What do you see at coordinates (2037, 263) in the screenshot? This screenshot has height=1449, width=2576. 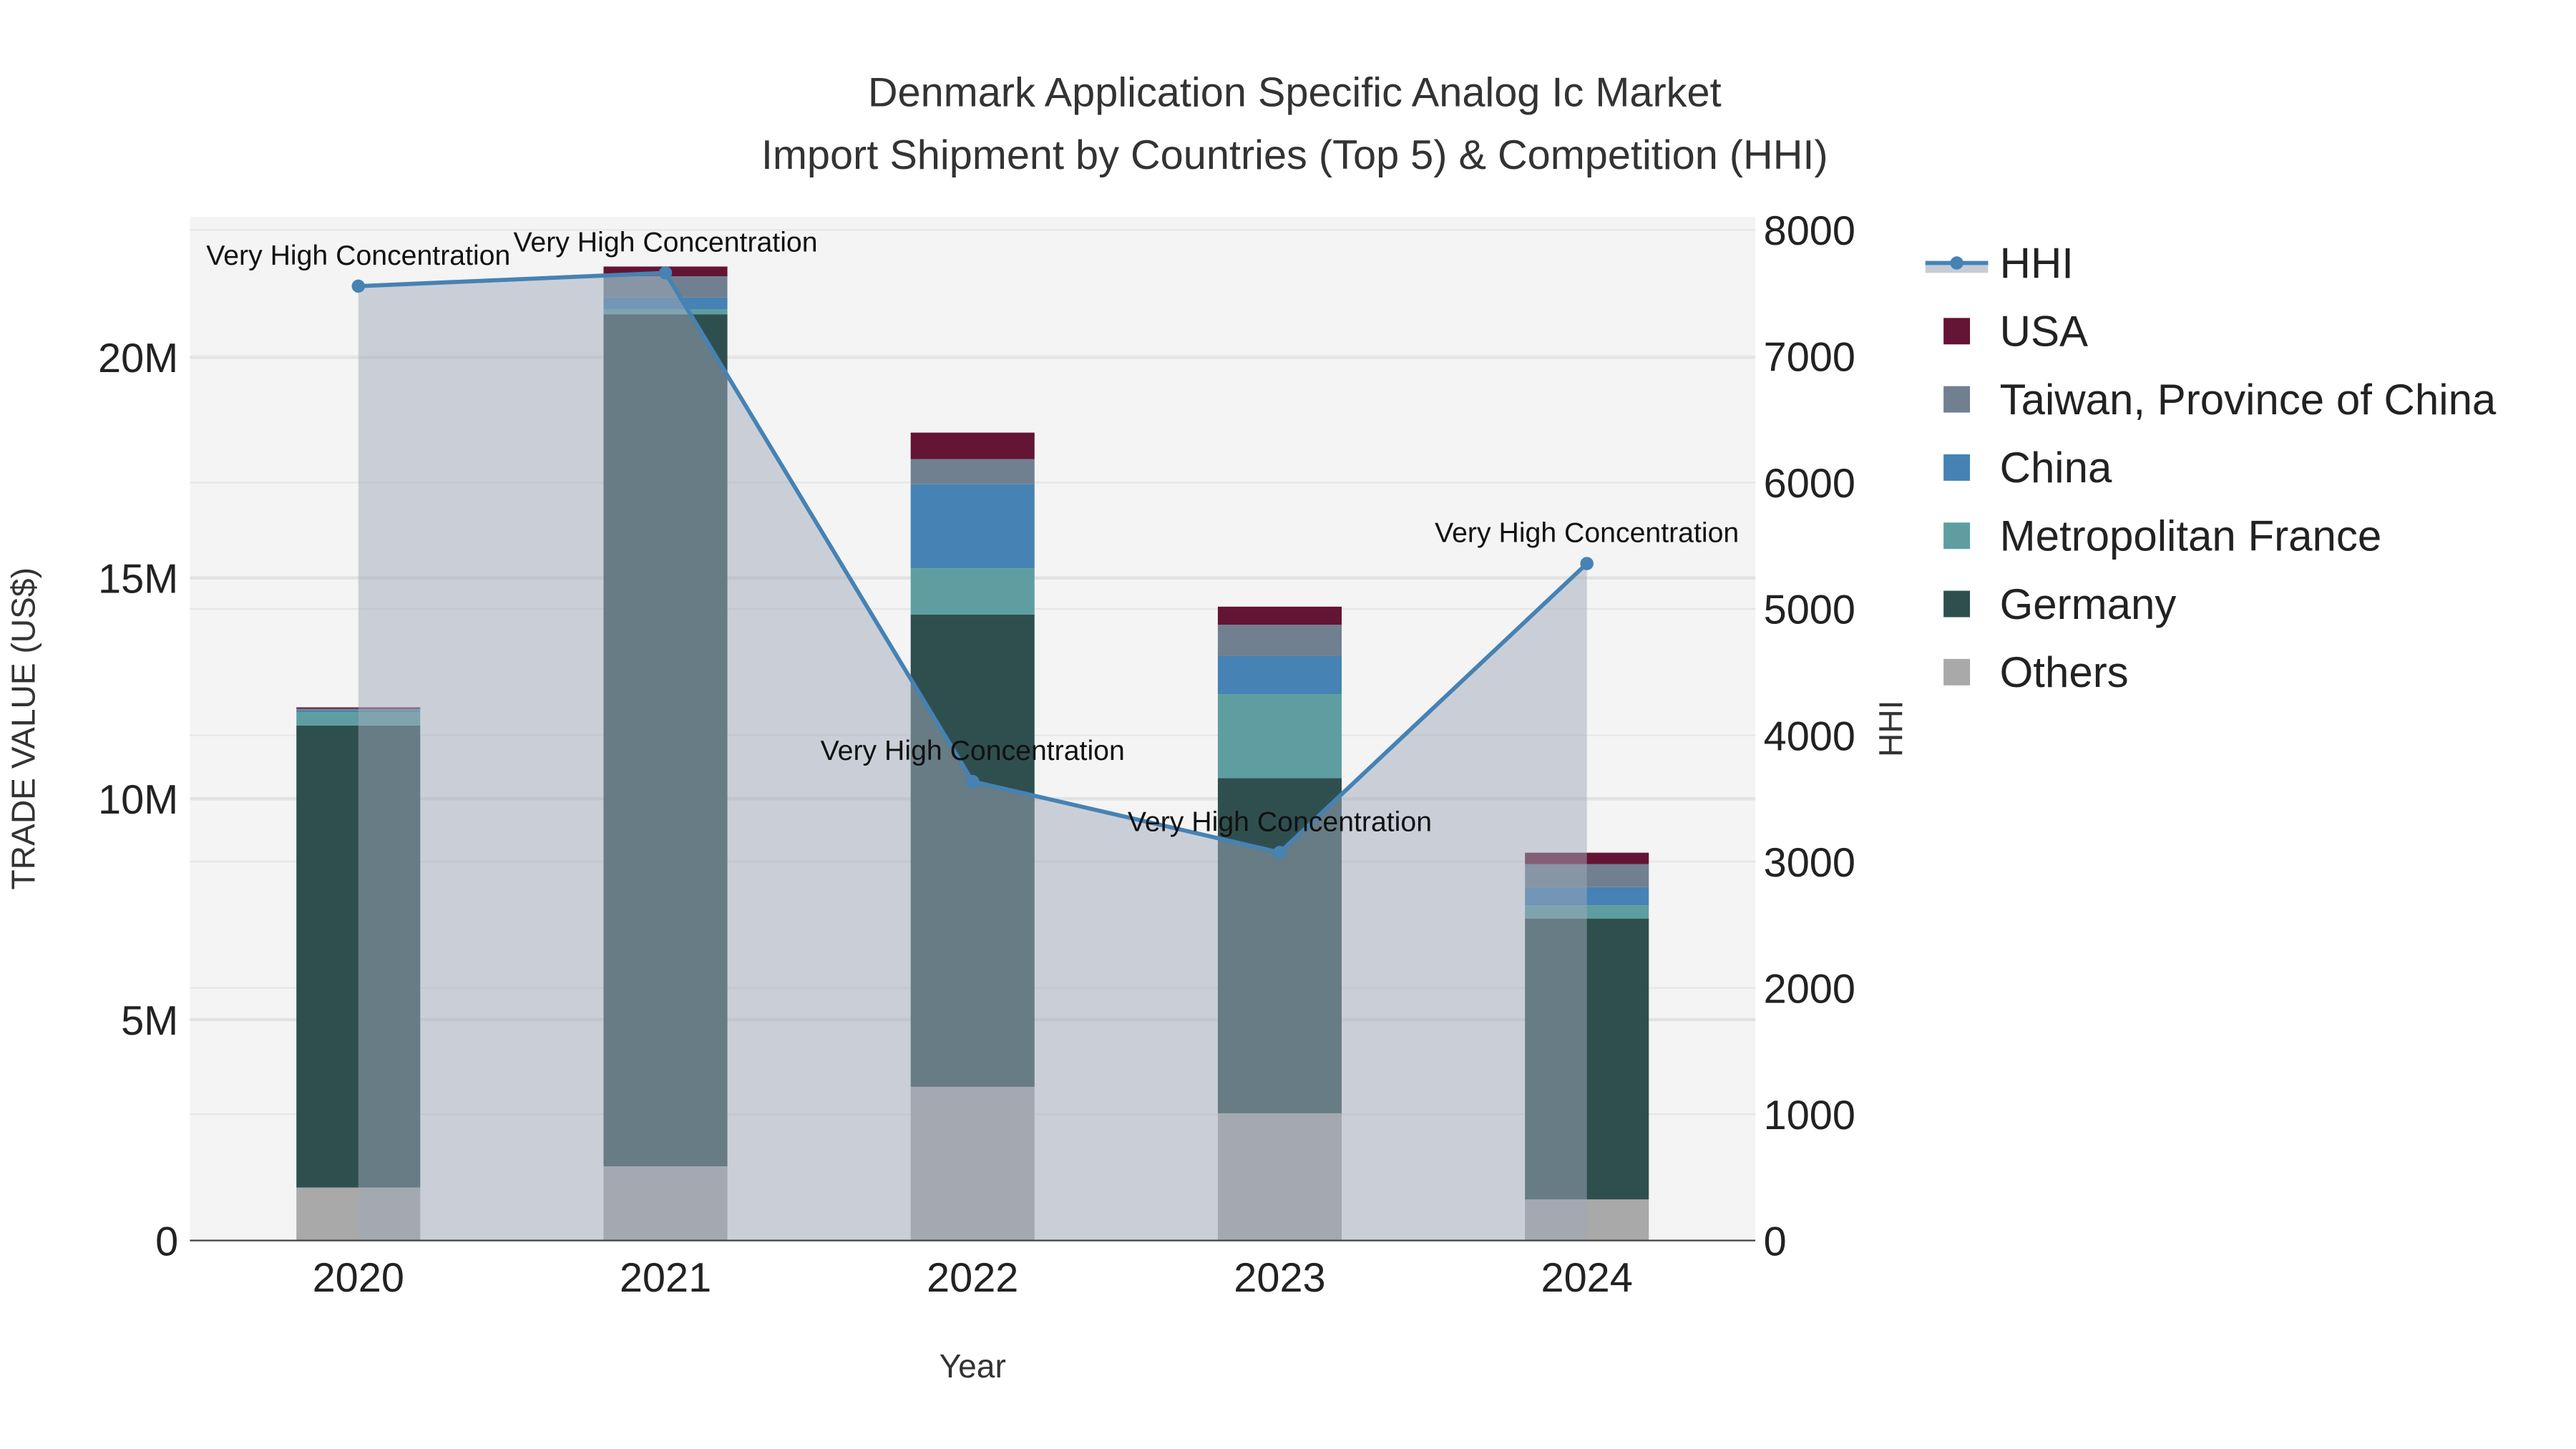 I see `legend-label: HHI` at bounding box center [2037, 263].